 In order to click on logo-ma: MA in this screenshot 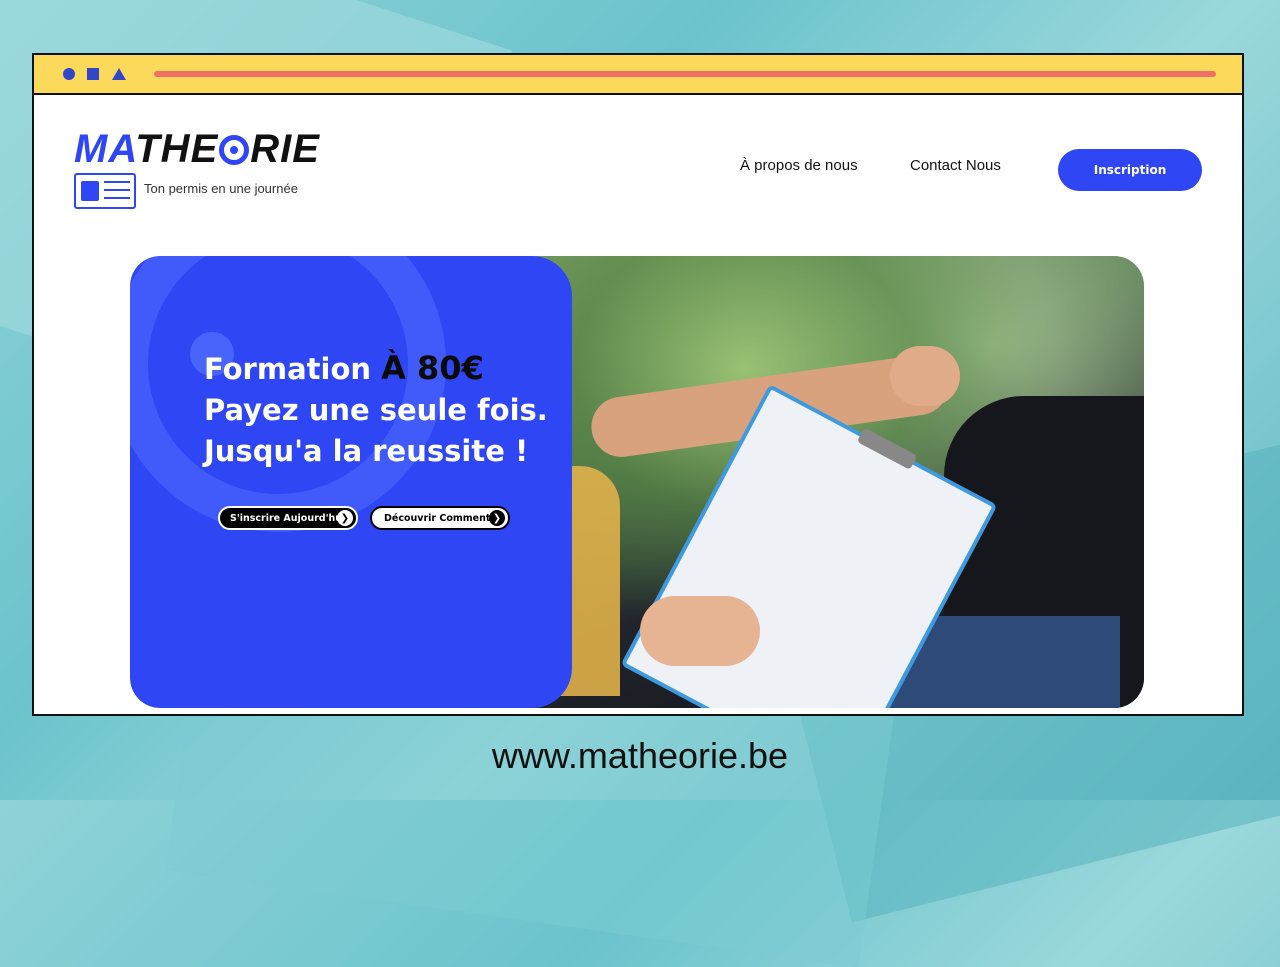, I will do `click(105, 149)`.